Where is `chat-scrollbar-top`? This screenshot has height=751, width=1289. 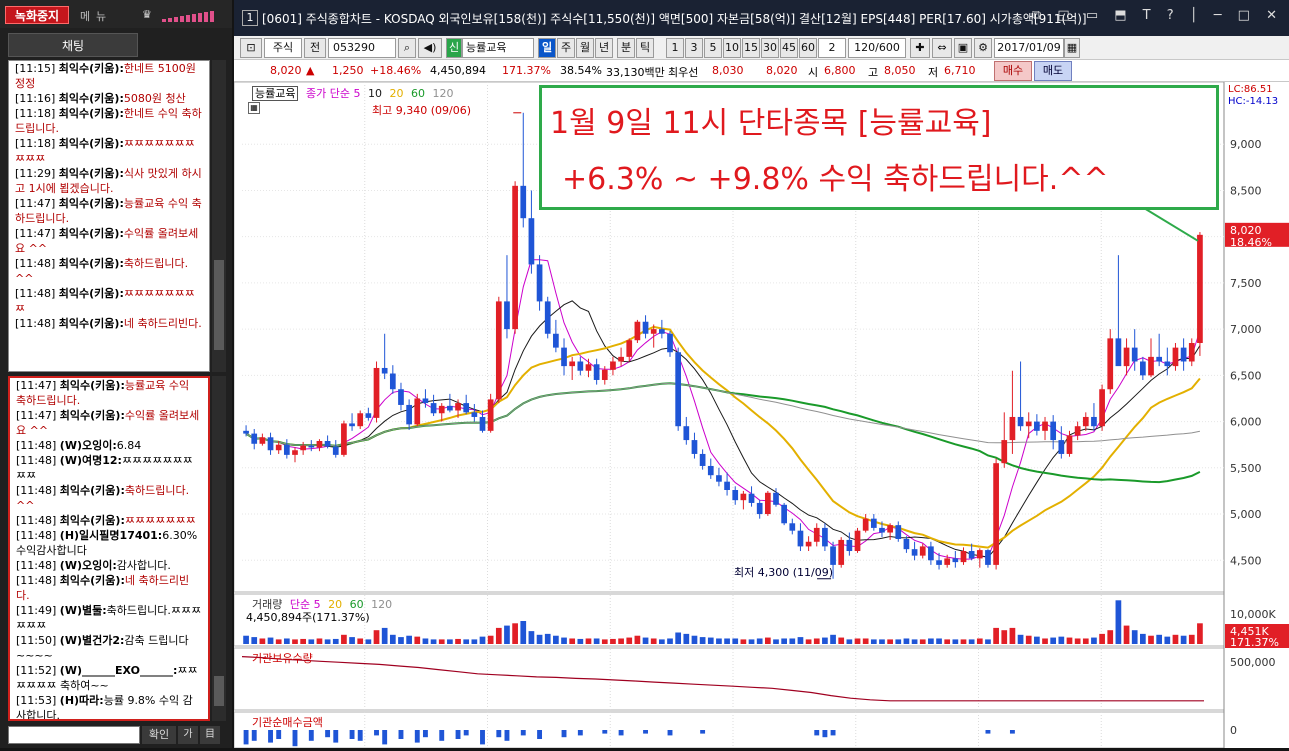
chat-scrollbar-top is located at coordinates (219, 216).